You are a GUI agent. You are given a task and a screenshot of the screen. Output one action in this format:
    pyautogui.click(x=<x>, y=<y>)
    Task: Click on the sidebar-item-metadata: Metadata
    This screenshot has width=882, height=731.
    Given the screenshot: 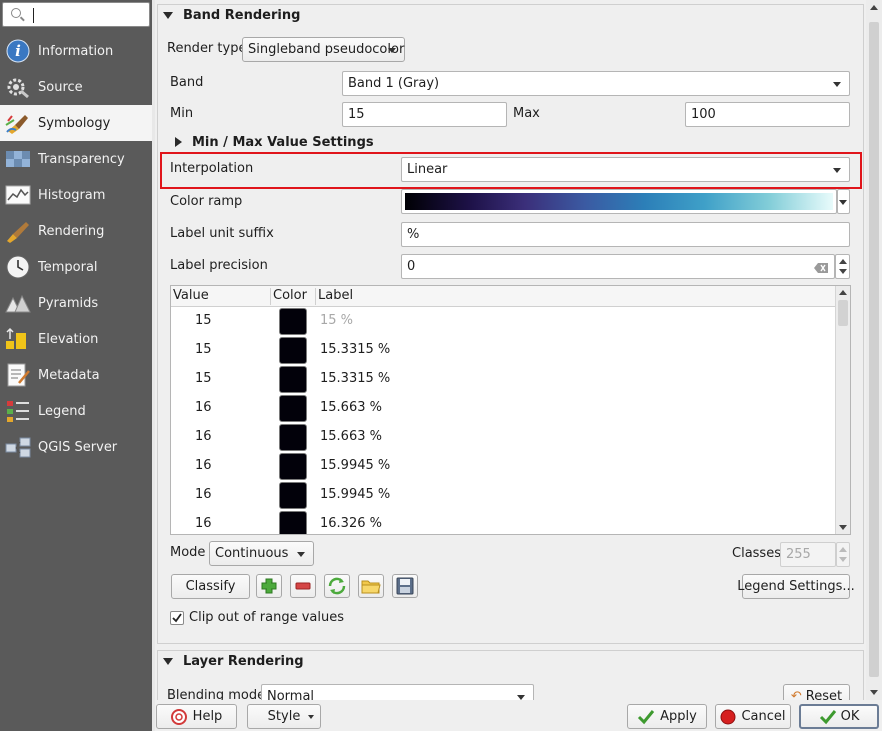 What is the action you would take?
    pyautogui.click(x=76, y=375)
    